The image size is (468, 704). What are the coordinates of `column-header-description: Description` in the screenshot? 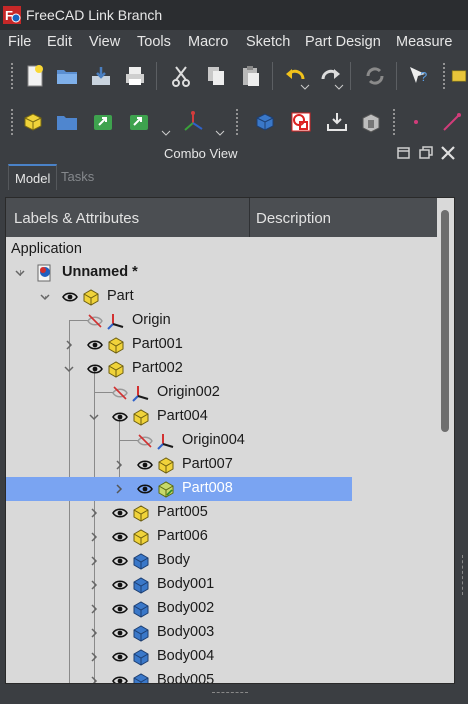 It's located at (293, 218).